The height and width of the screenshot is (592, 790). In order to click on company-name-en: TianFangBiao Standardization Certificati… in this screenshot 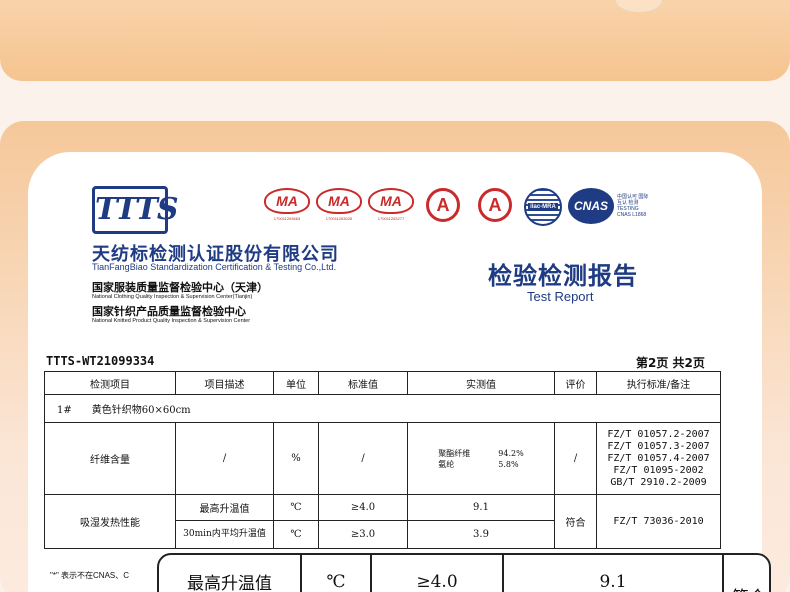, I will do `click(214, 267)`.